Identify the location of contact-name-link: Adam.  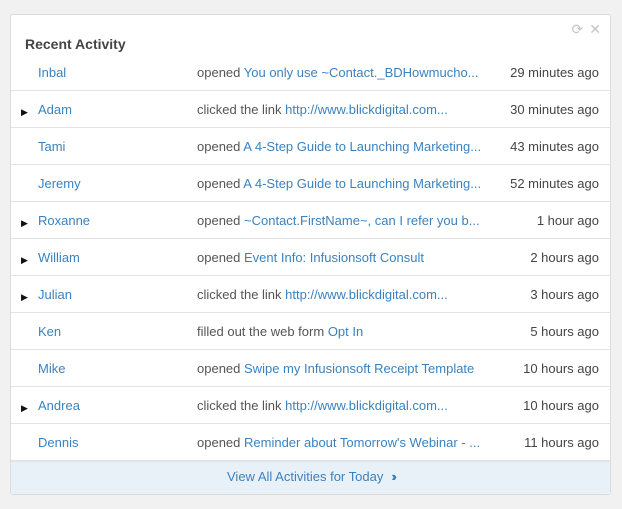
(55, 109).